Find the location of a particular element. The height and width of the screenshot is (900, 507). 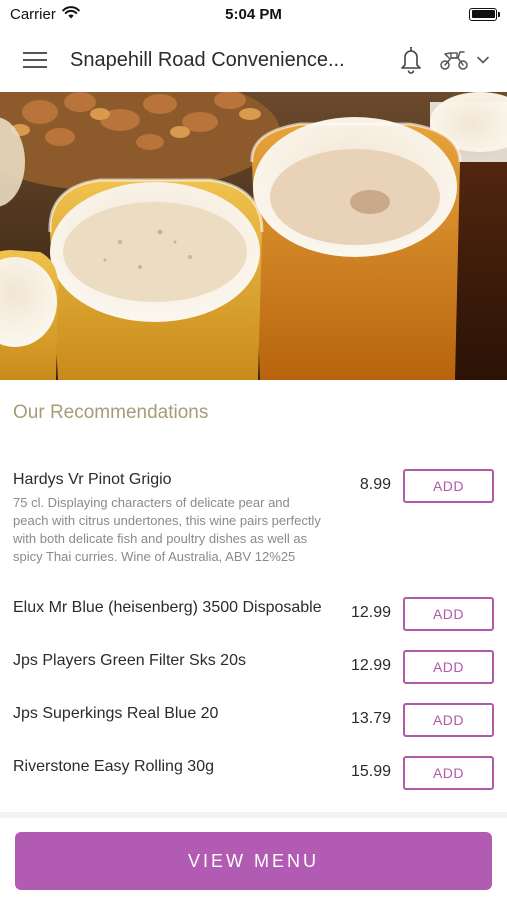

section-title: Our Recommendations is located at coordinates (111, 412).